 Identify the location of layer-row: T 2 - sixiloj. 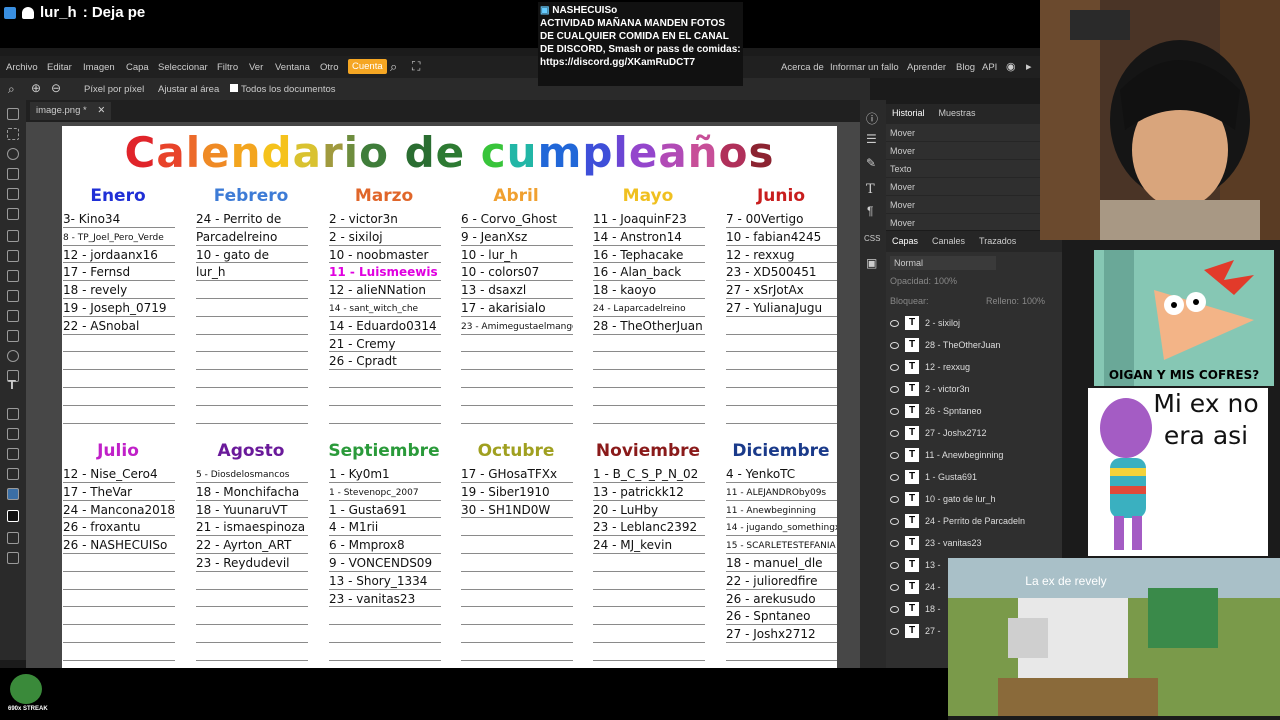
(975, 323).